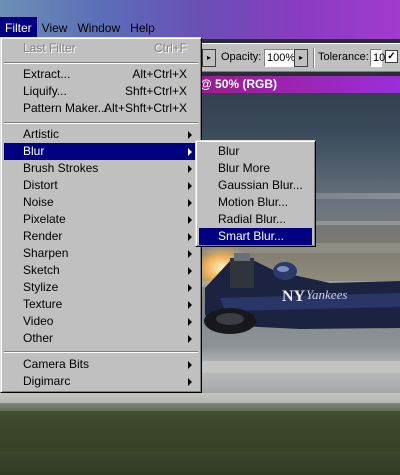 The height and width of the screenshot is (475, 400). Describe the element at coordinates (142, 28) in the screenshot. I see `menu-help: Help` at that location.